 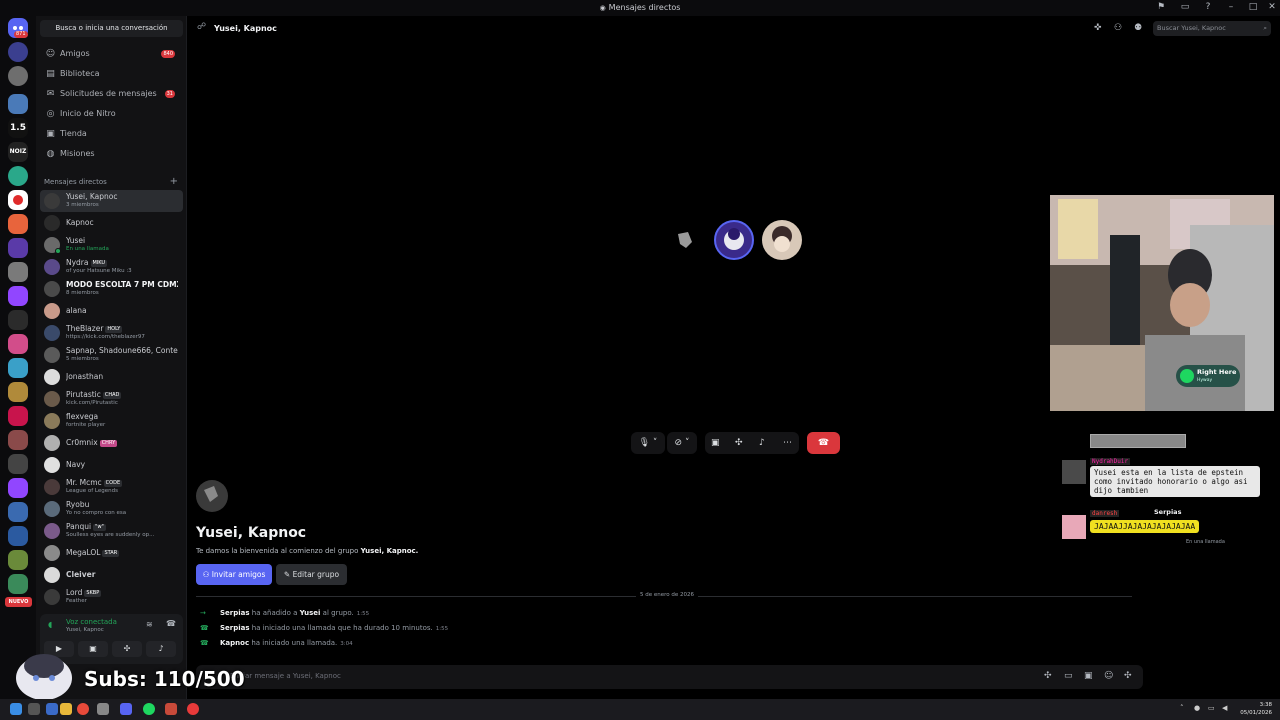 I want to click on server-icon: 1.5, so click(x=18, y=128).